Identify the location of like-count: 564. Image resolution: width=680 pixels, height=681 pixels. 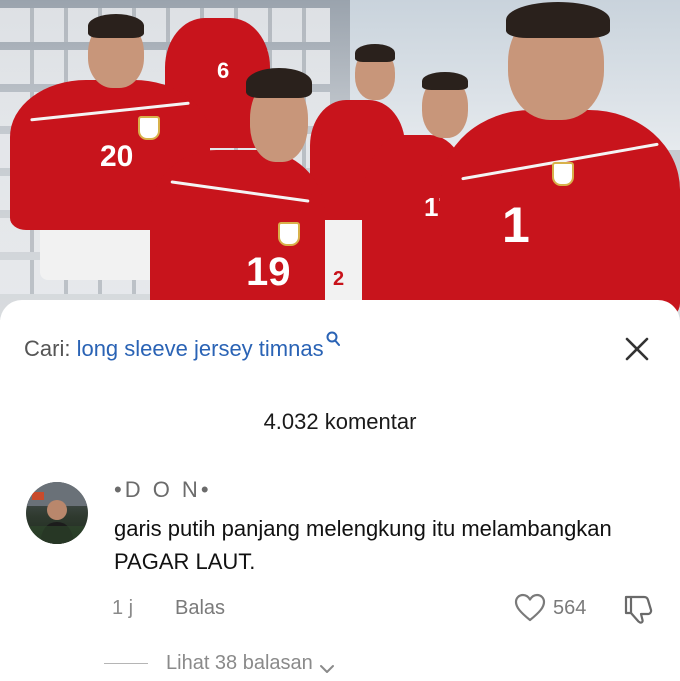
(570, 608).